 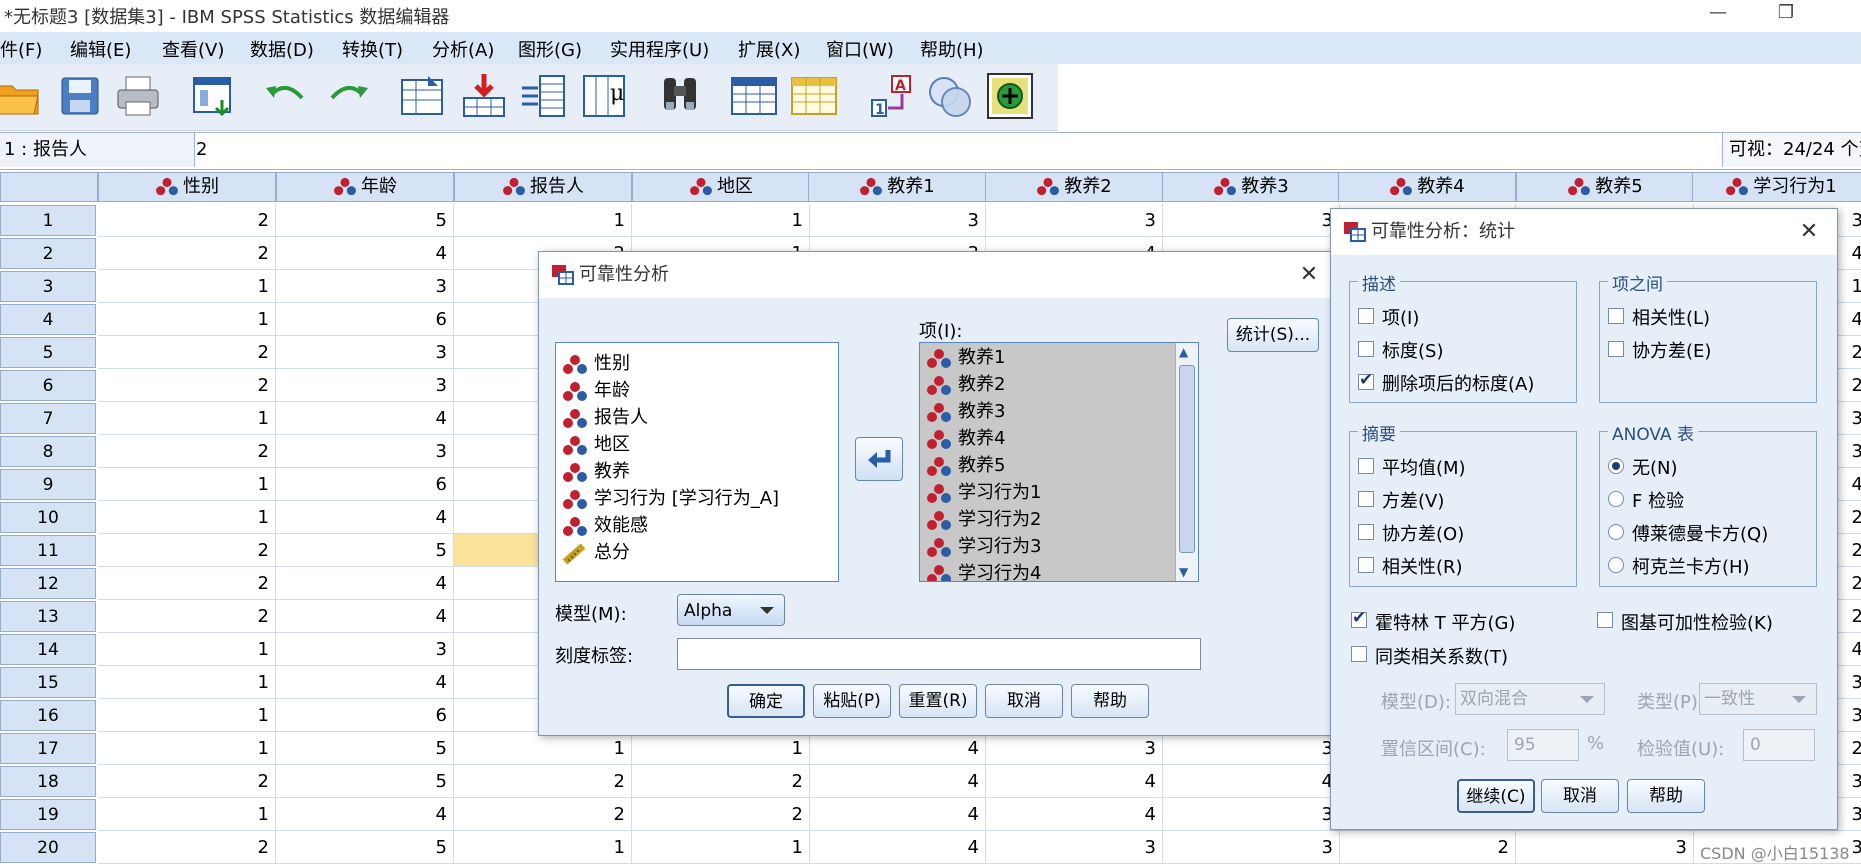 What do you see at coordinates (48, 748) in the screenshot?
I see `row-header: 17` at bounding box center [48, 748].